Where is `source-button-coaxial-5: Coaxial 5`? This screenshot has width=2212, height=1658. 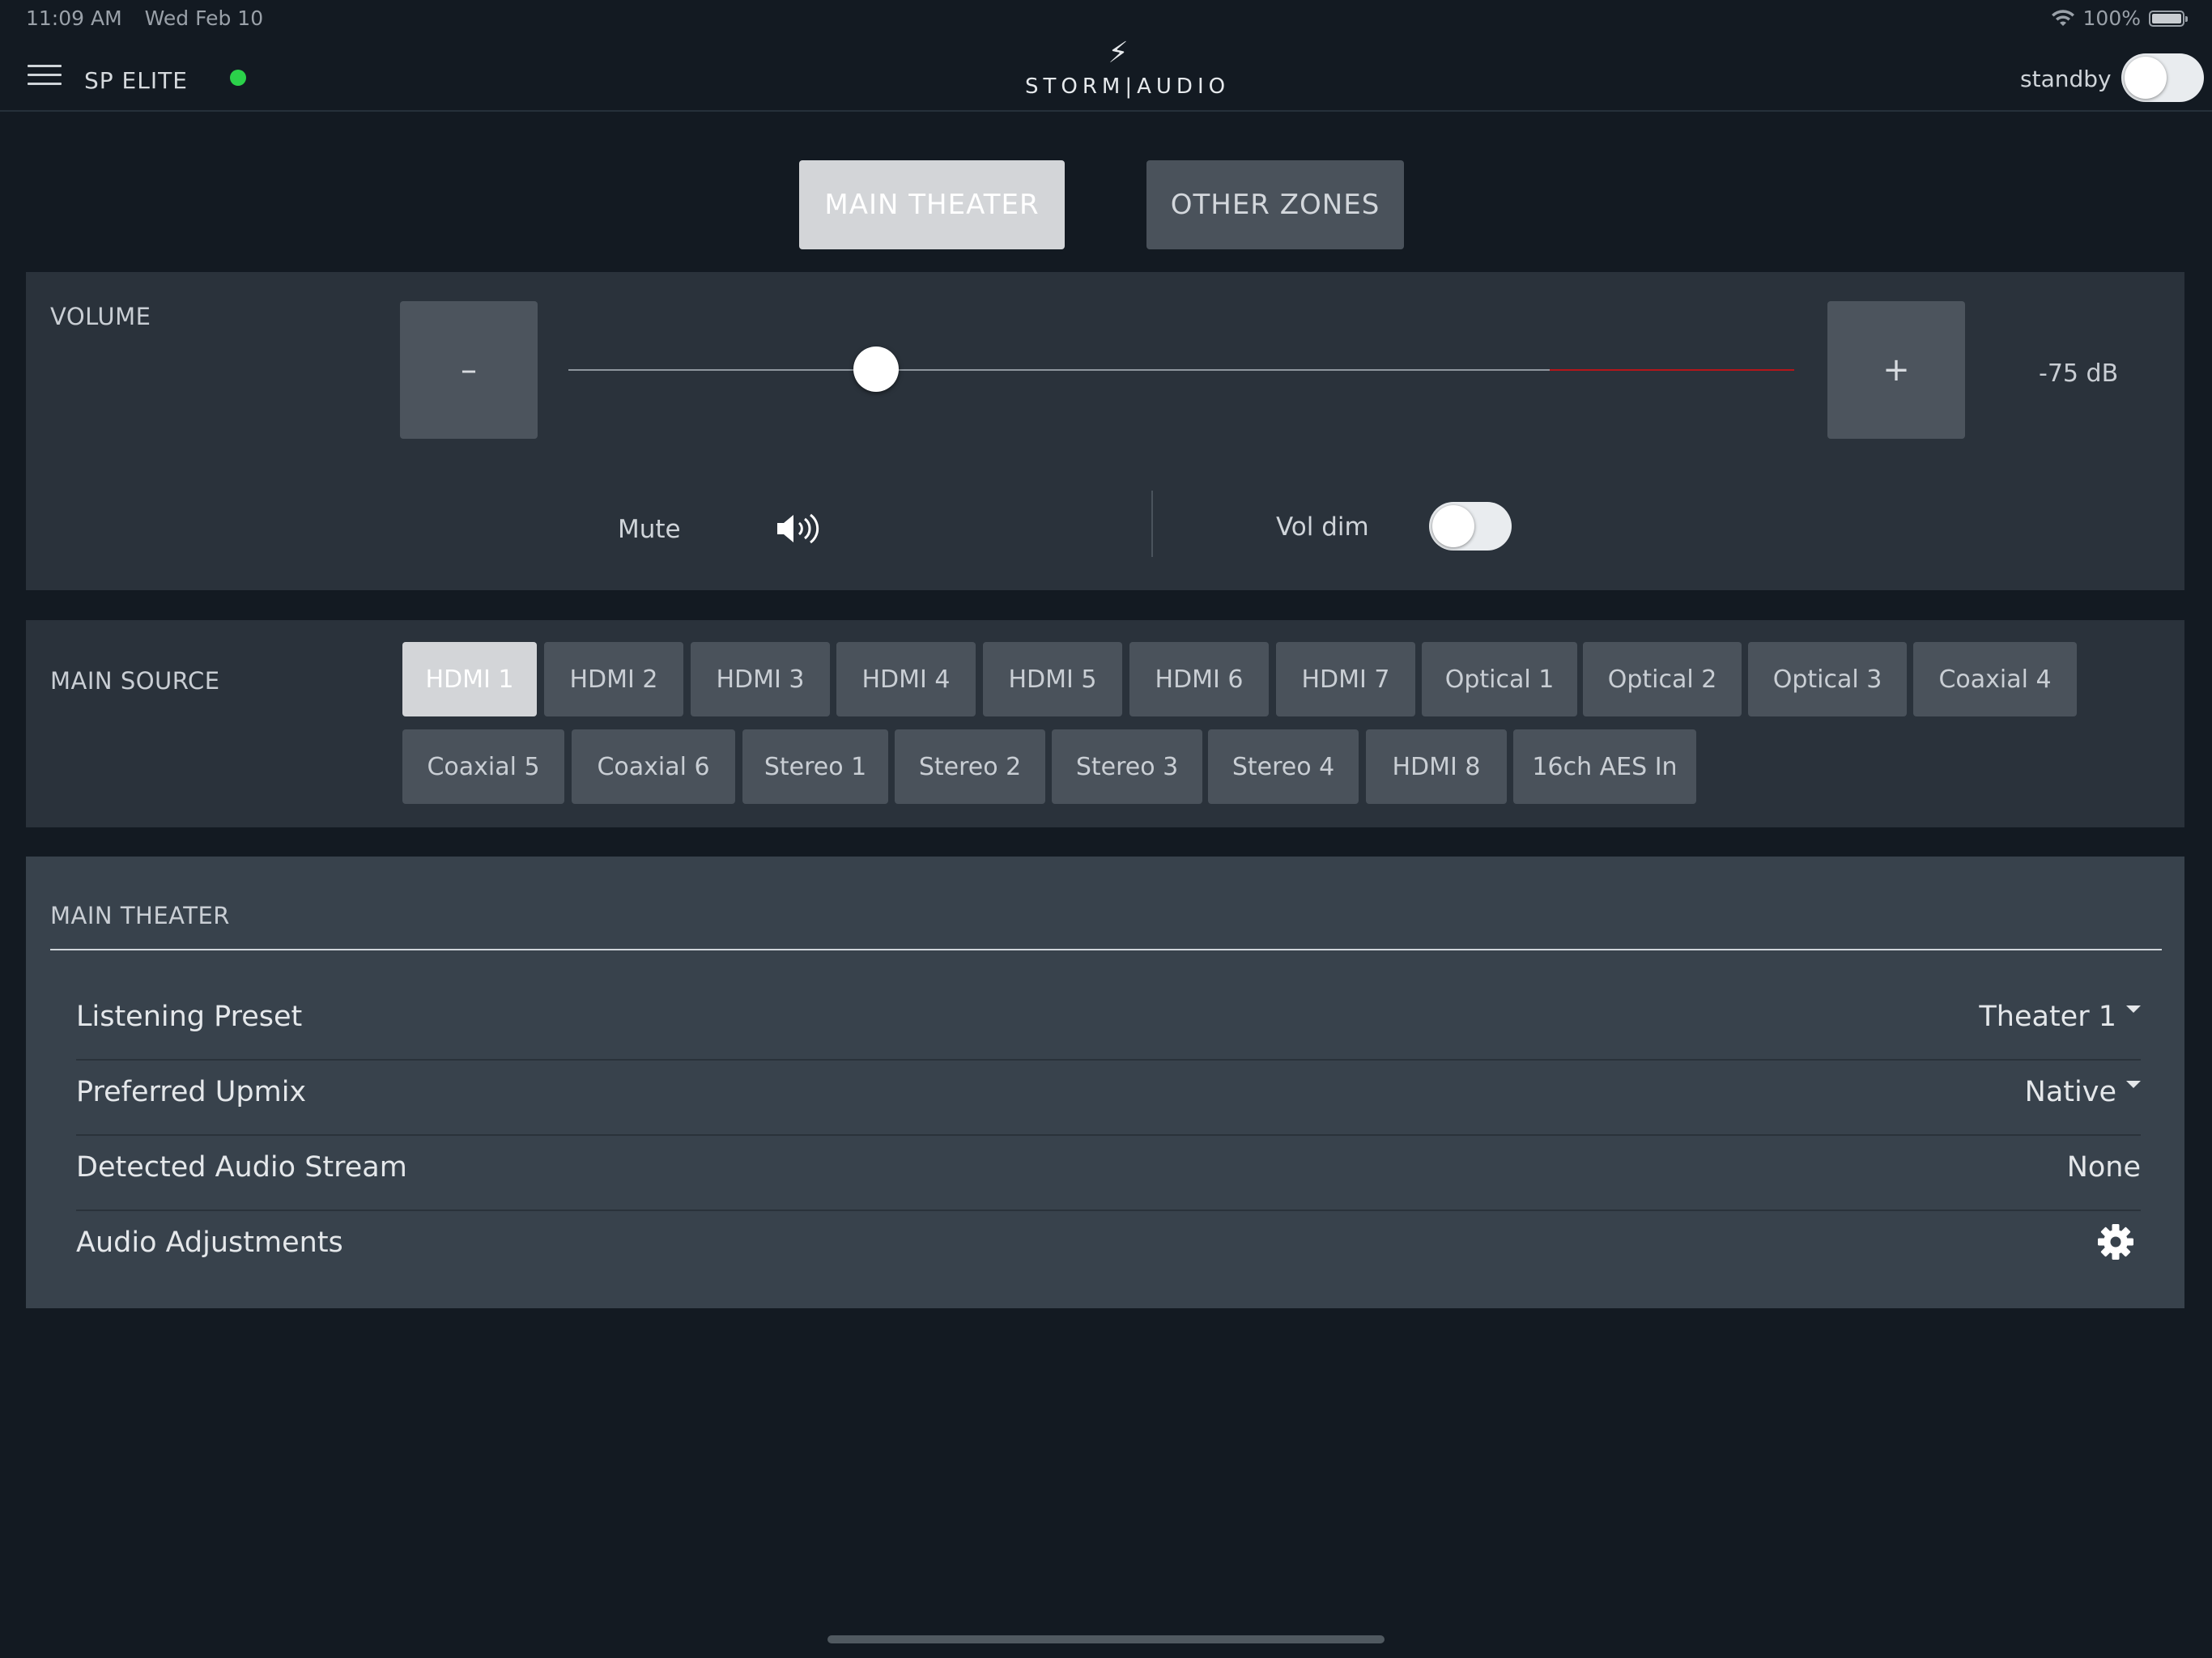
source-button-coaxial-5: Coaxial 5 is located at coordinates (483, 766).